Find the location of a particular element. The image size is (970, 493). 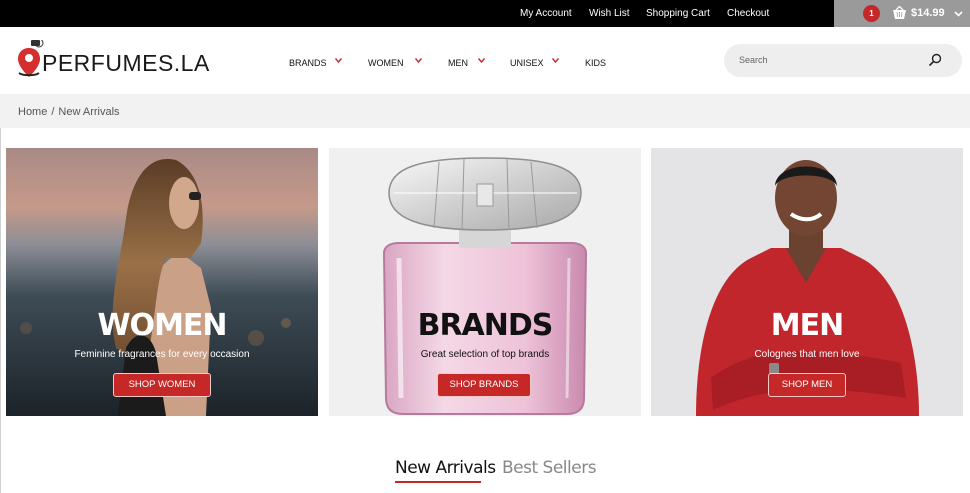

mini-cart: 1 $14.99 is located at coordinates (902, 13).